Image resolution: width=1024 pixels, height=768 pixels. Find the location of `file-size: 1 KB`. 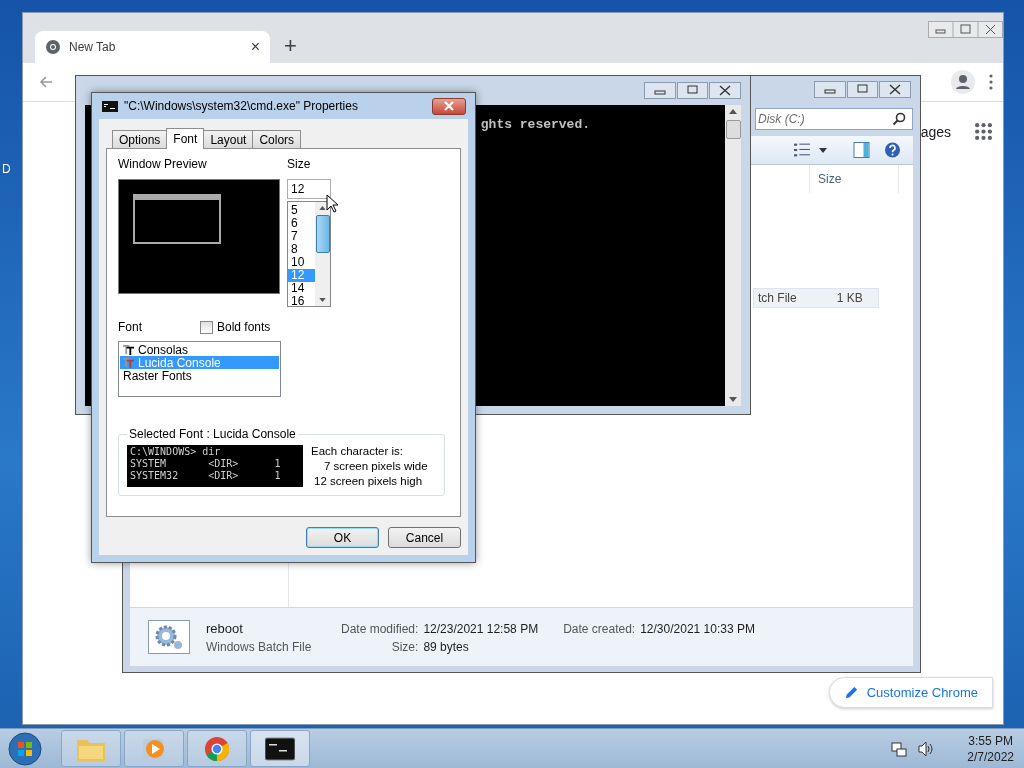

file-size: 1 KB is located at coordinates (849, 298).